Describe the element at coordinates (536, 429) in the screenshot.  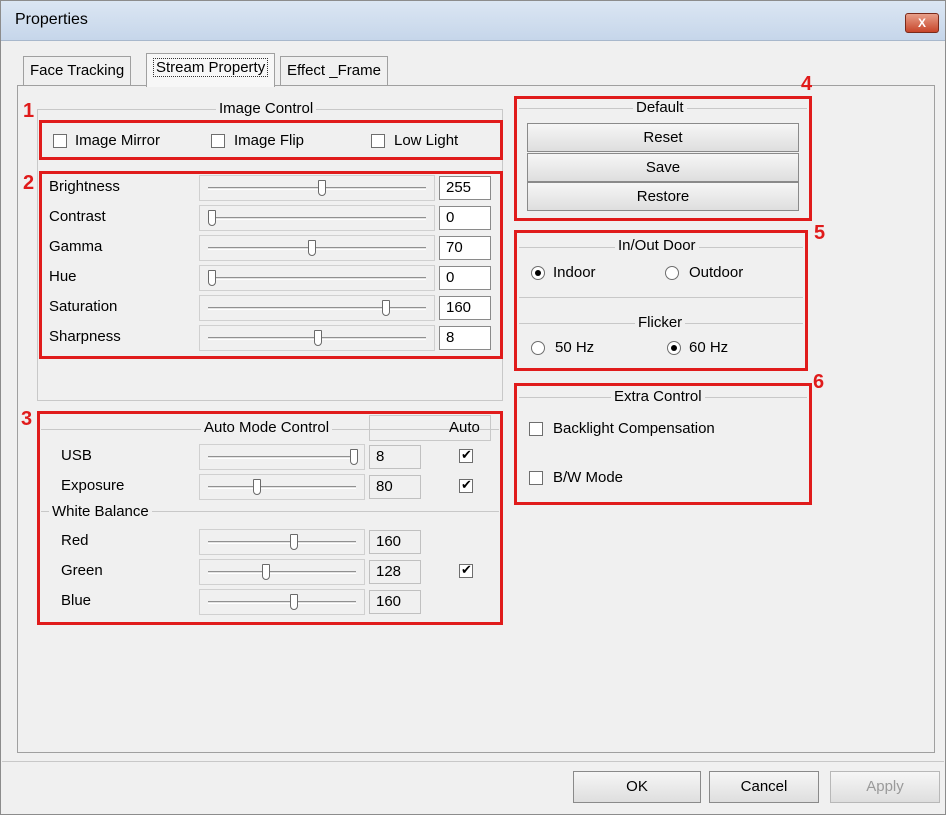
I see `backlight-compensation-checkbox` at that location.